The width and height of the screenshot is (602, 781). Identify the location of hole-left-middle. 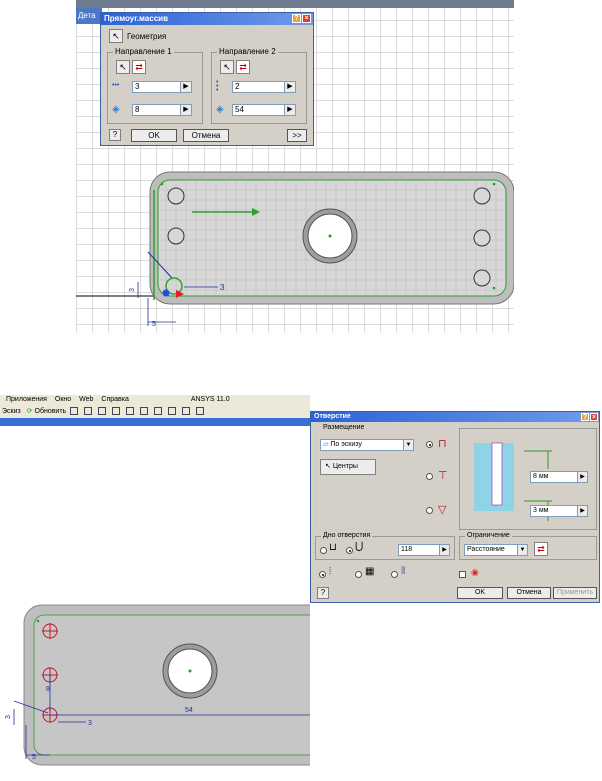
(176, 236).